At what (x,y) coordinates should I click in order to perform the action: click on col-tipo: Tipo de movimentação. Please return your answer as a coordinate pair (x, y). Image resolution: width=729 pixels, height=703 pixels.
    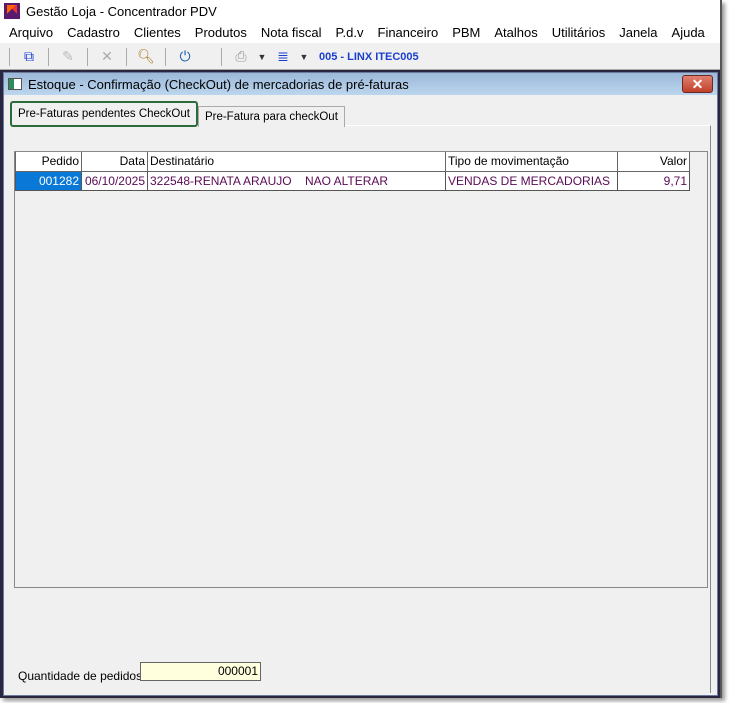
    Looking at the image, I should click on (531, 162).